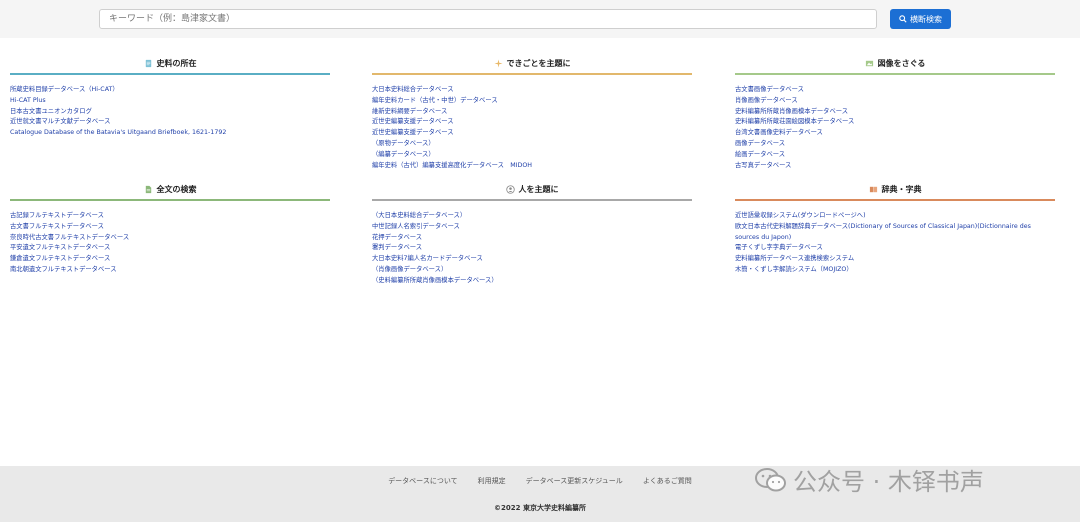  Describe the element at coordinates (176, 63) in the screenshot. I see `section-location-title: 史料の所在` at that location.